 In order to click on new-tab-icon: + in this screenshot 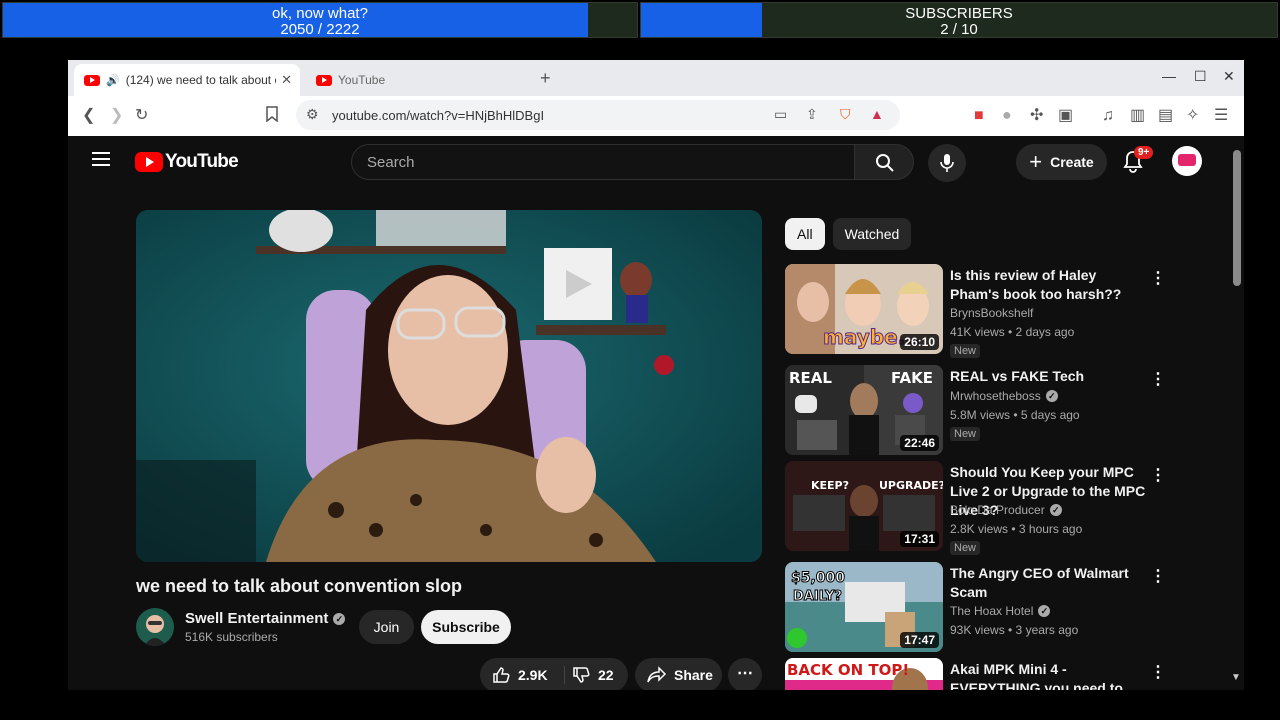, I will do `click(545, 78)`.